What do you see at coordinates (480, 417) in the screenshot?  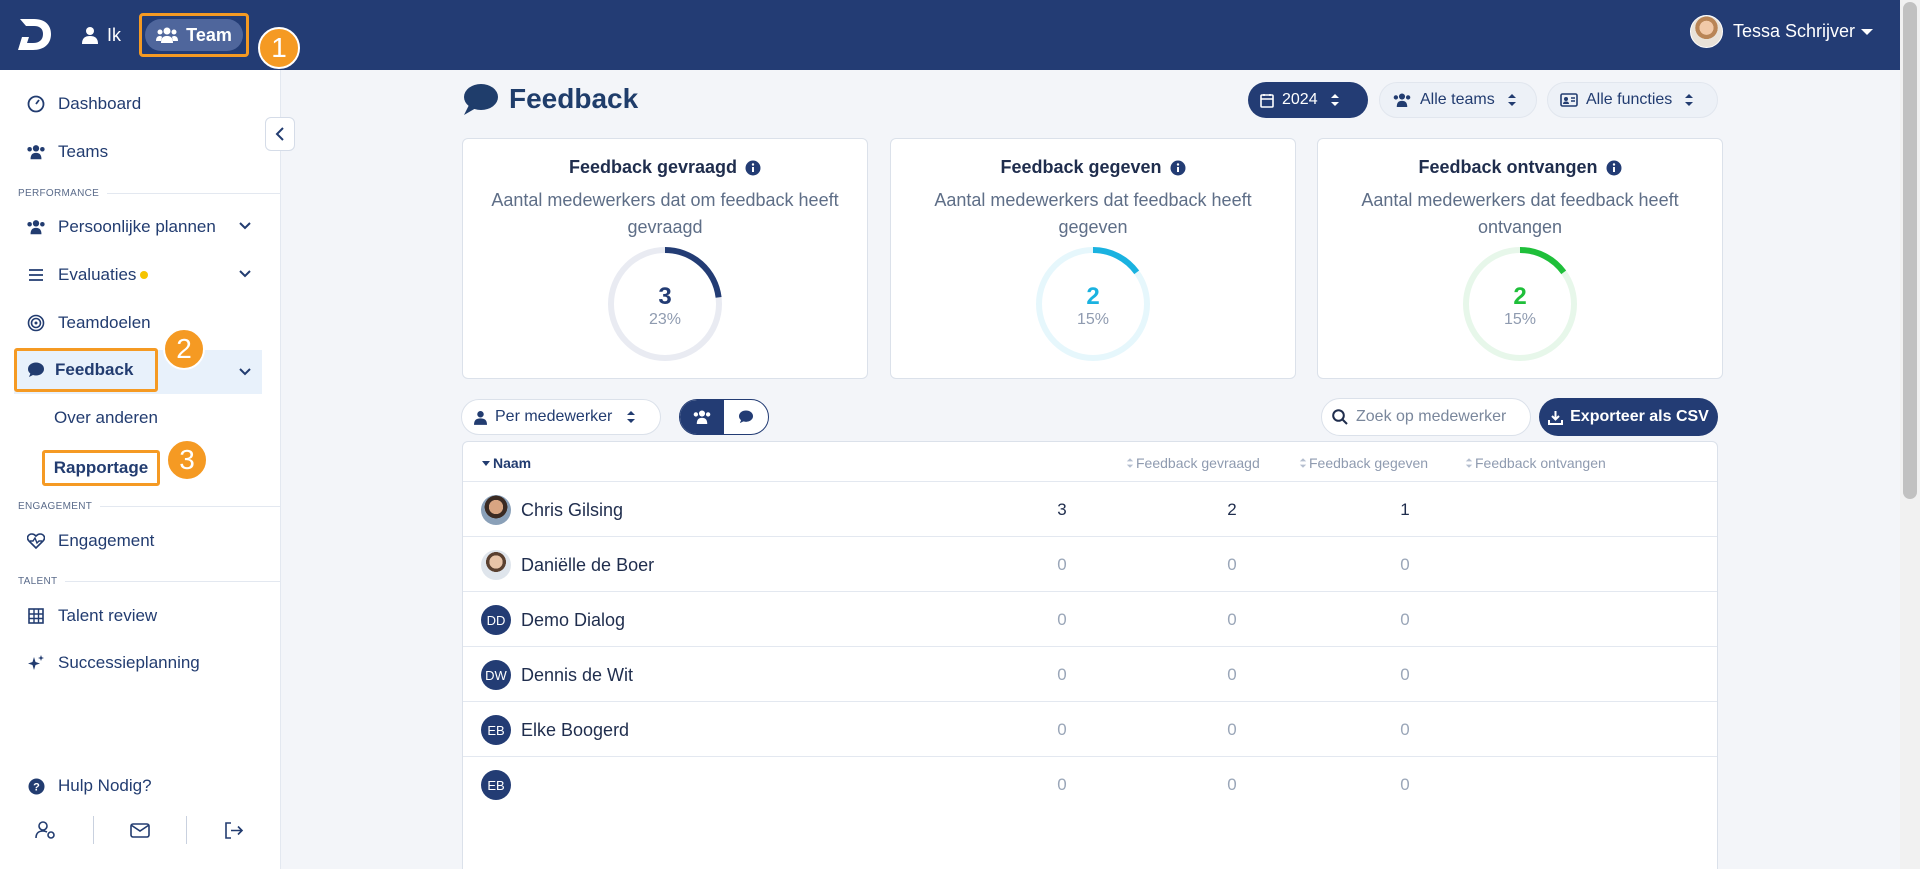 I see `user-icon` at bounding box center [480, 417].